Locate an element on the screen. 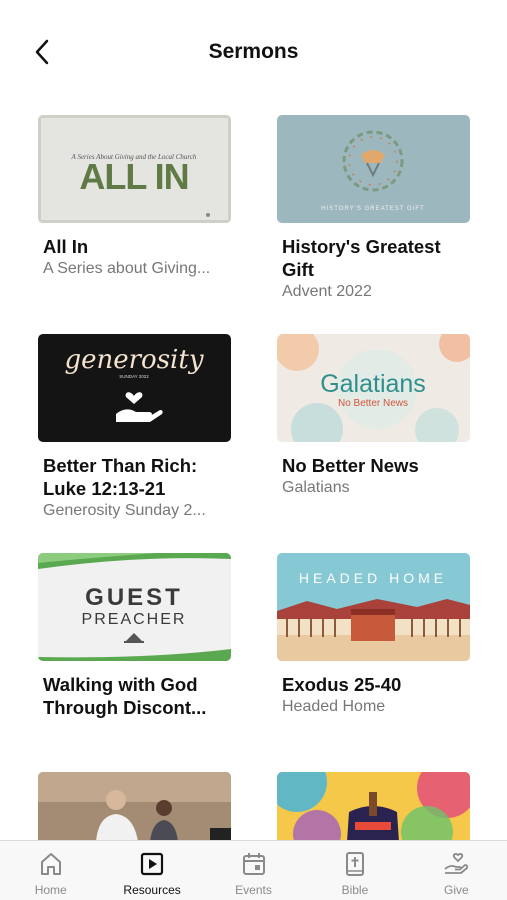  sermon-thumbnail: GUEST PREACHER is located at coordinates (134, 607).